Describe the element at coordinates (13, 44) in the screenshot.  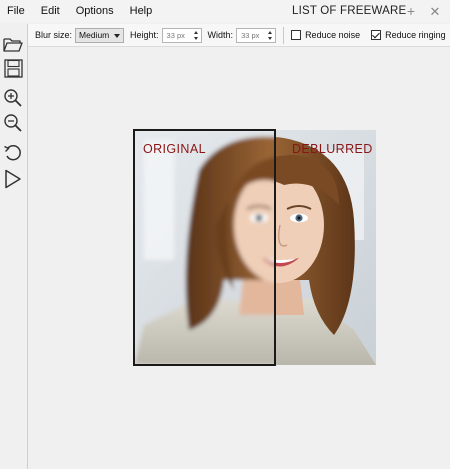
I see `open-folder-icon` at that location.